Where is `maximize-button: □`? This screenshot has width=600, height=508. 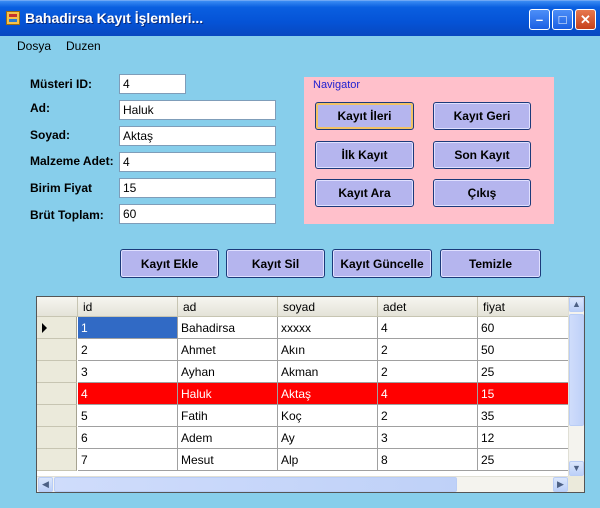 maximize-button: □ is located at coordinates (562, 19).